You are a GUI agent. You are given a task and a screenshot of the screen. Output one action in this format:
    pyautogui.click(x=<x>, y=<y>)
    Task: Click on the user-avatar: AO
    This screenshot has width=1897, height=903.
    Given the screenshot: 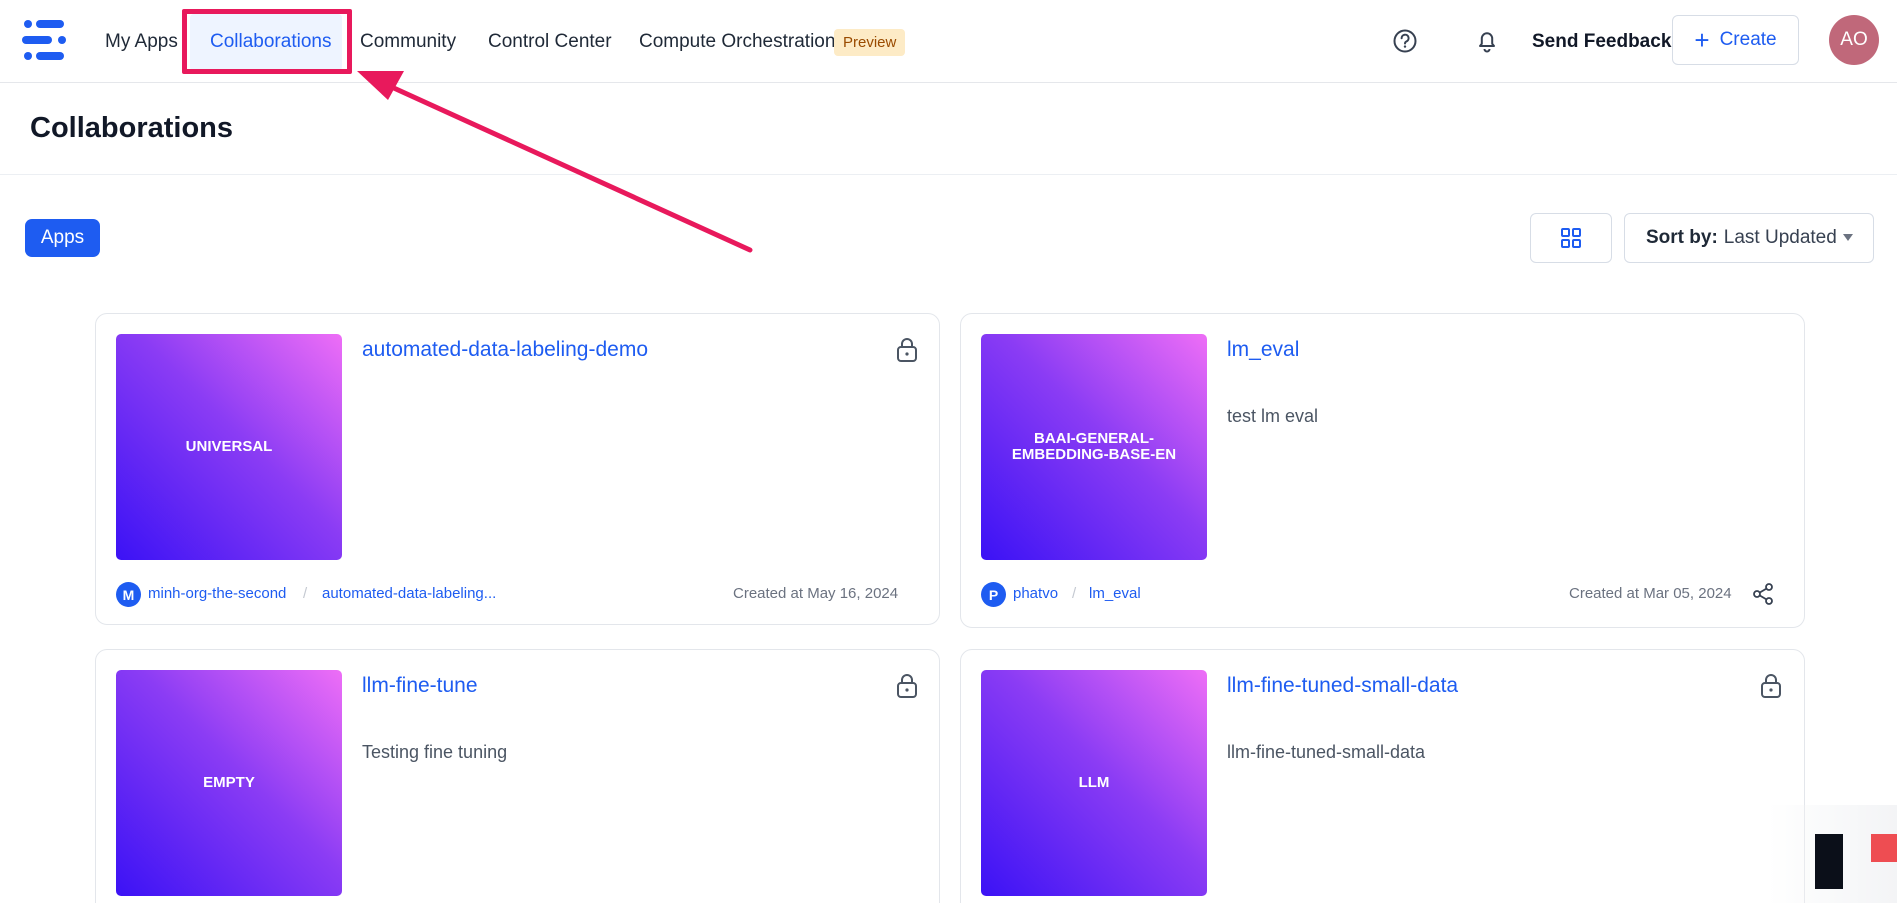 What is the action you would take?
    pyautogui.click(x=1854, y=40)
    